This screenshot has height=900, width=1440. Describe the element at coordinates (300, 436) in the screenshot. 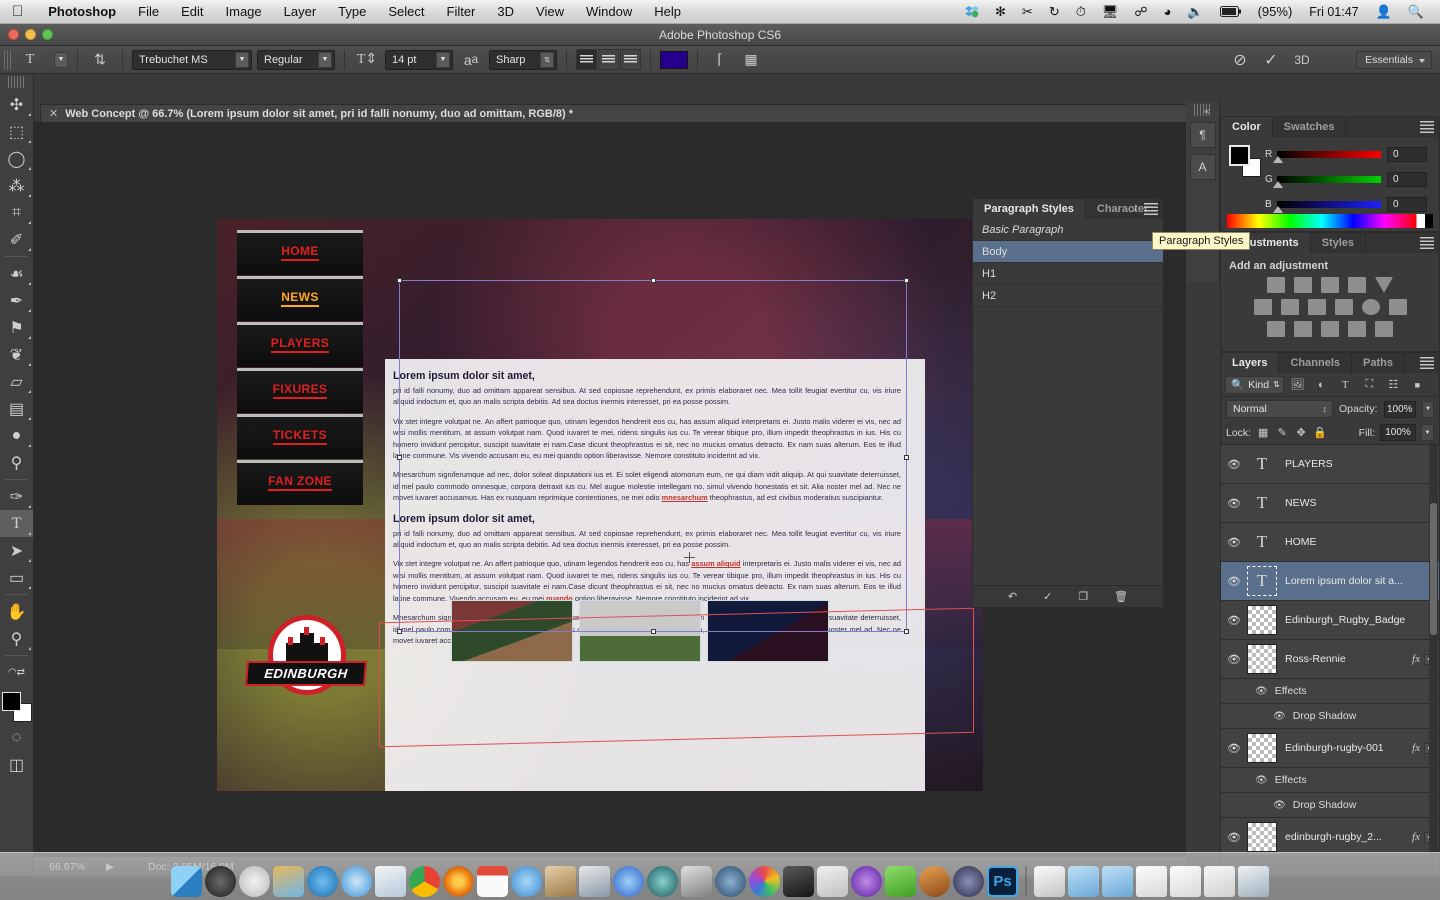

I see `nav-button-tickets: TICKETS` at that location.